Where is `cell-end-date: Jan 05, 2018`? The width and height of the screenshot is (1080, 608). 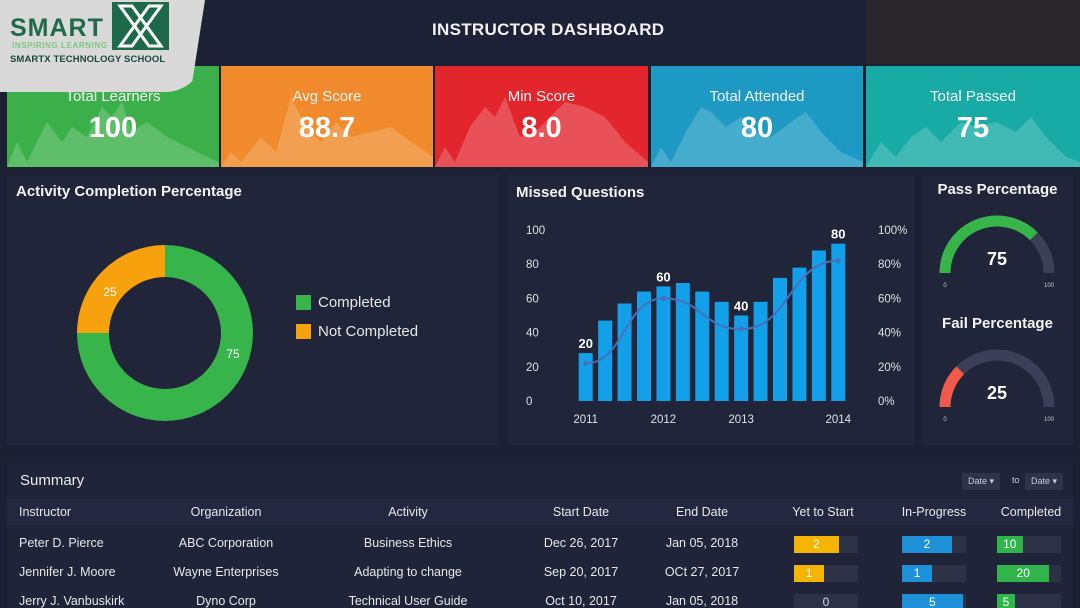 cell-end-date: Jan 05, 2018 is located at coordinates (702, 543).